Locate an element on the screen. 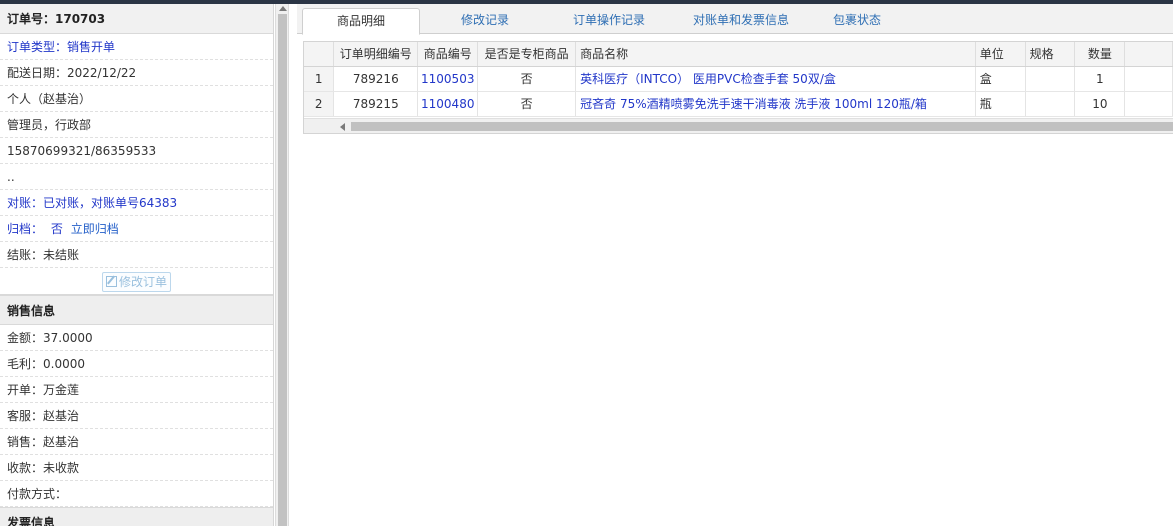  column-header: 数量 is located at coordinates (1100, 54).